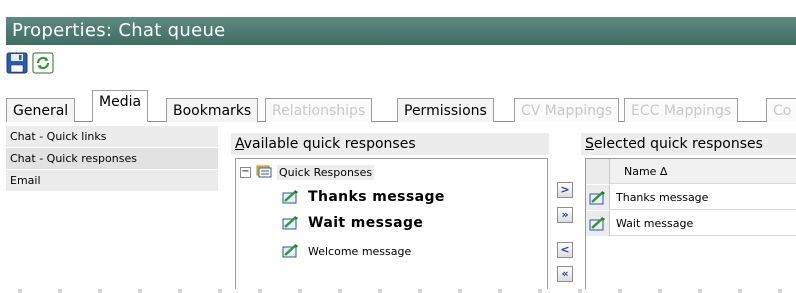  I want to click on tree-item: Thanks message, so click(363, 197).